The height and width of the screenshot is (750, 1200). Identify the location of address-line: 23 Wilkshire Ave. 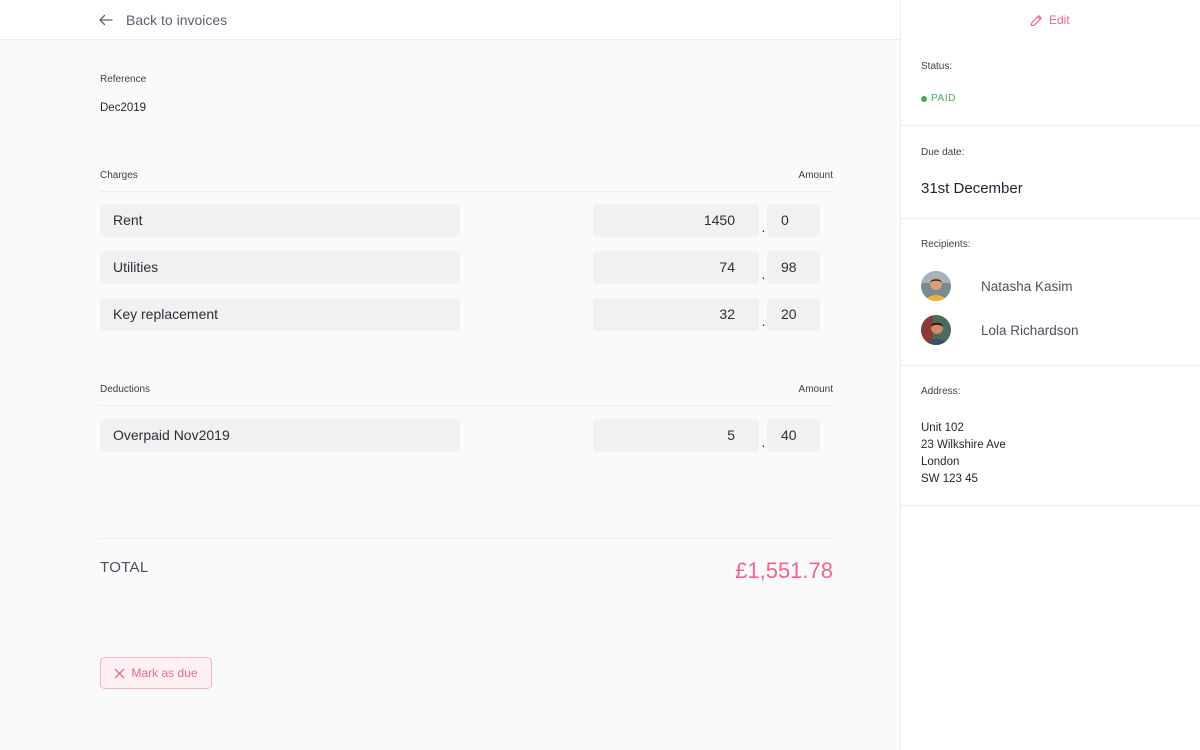
(963, 445).